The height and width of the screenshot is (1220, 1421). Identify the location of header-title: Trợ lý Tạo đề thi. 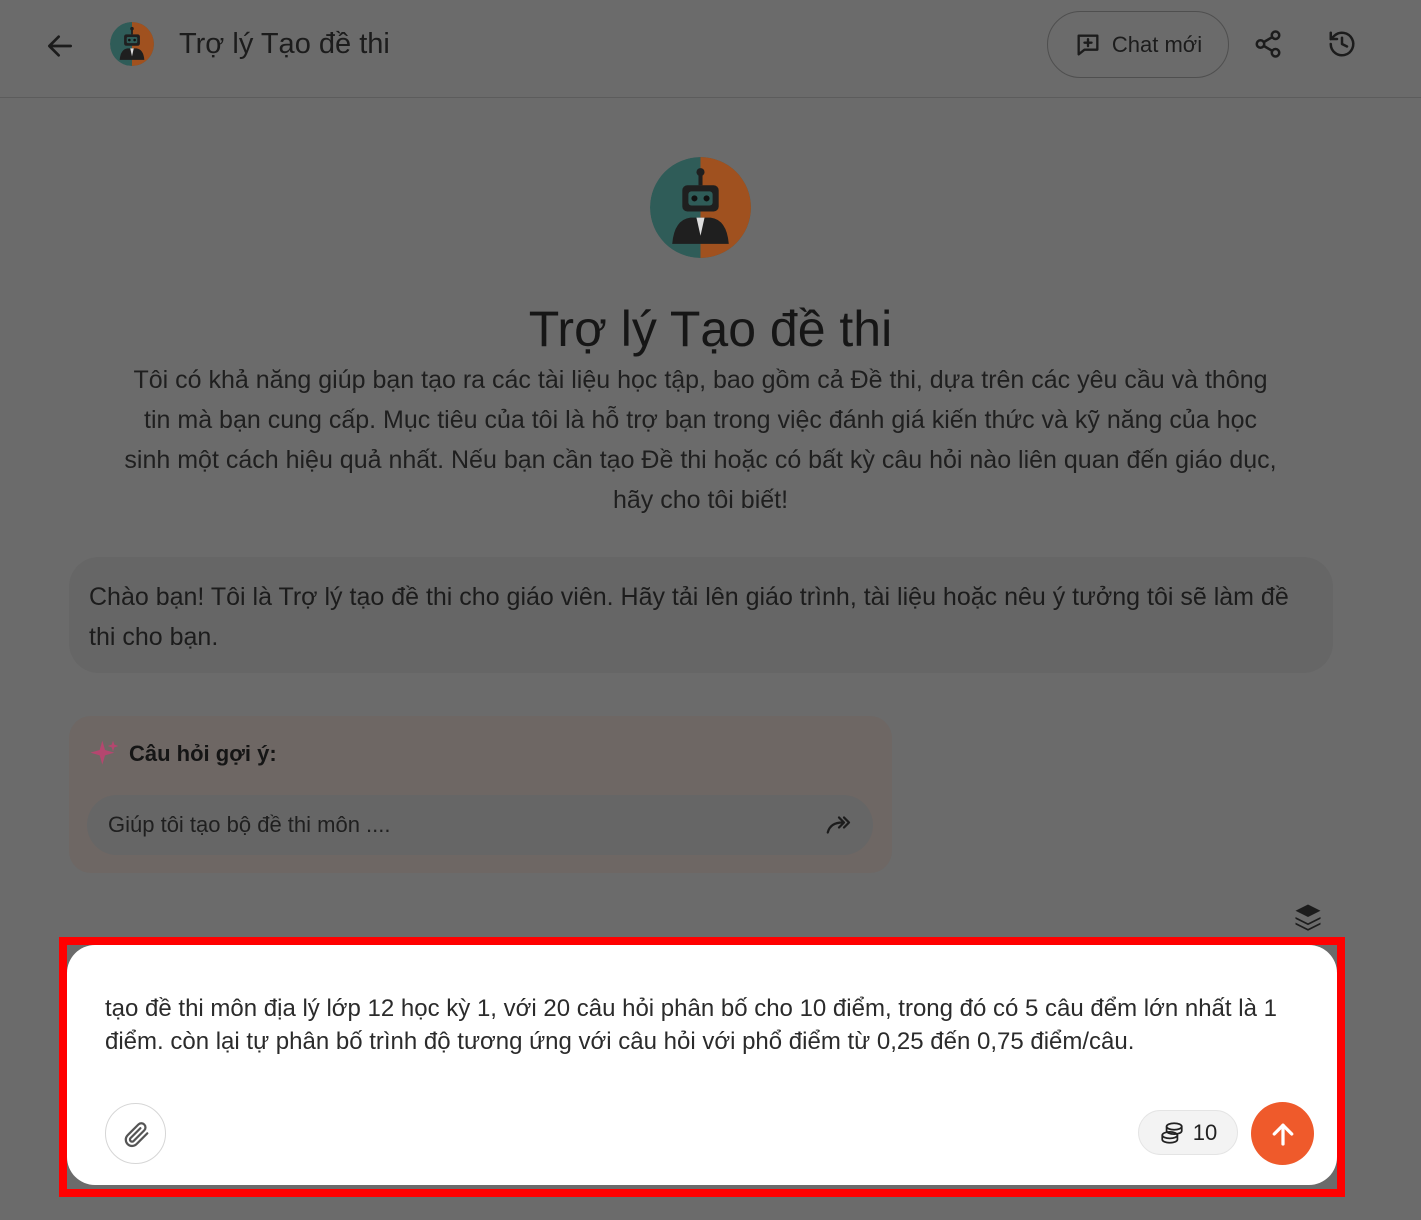
(284, 44).